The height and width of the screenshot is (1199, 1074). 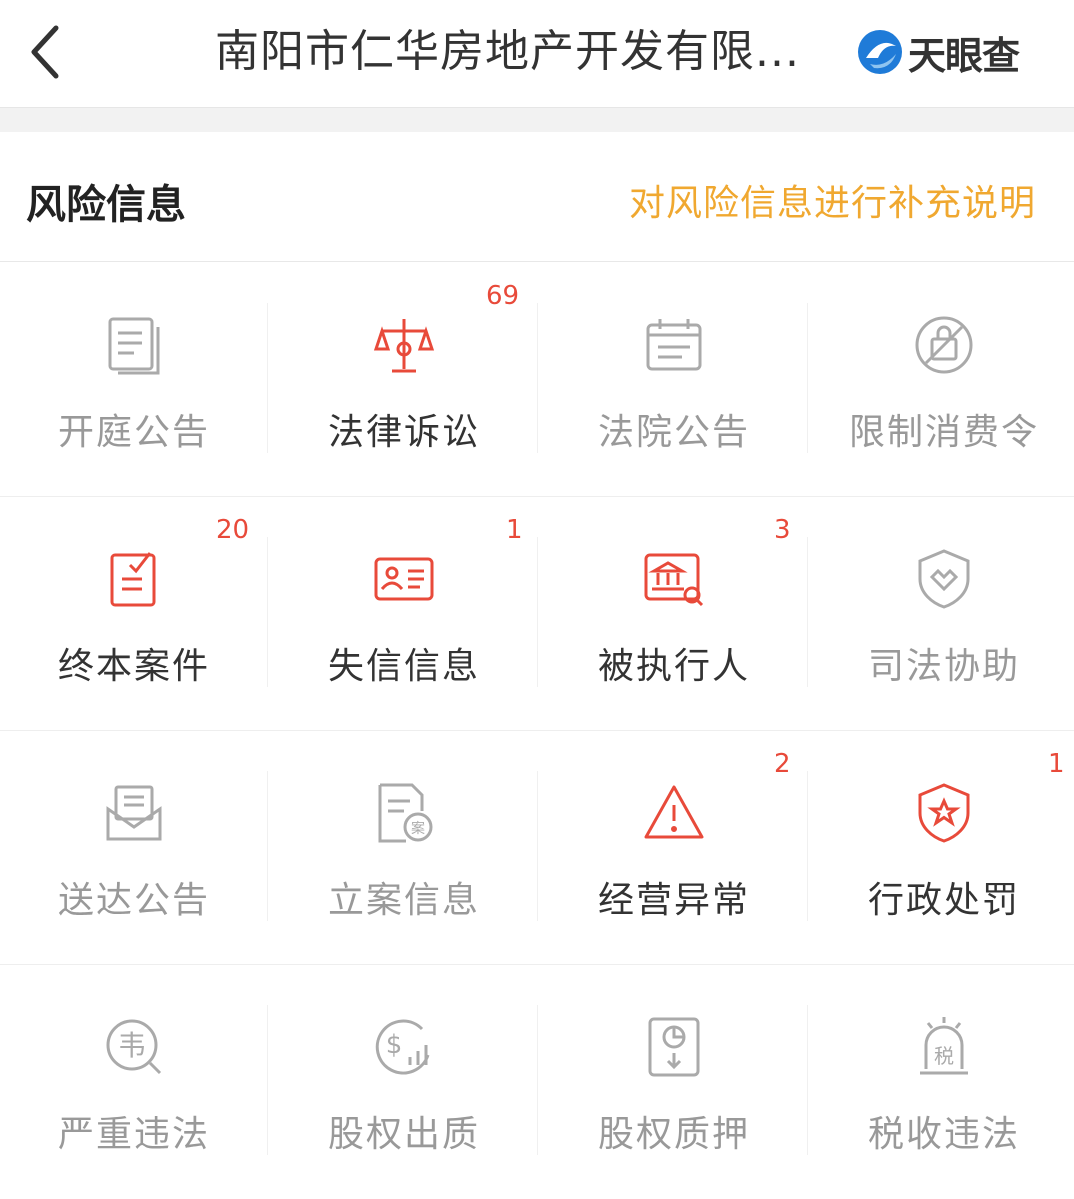 What do you see at coordinates (537, 197) in the screenshot?
I see `risk-section-header: 风险信息 对风险信息进行补充说明` at bounding box center [537, 197].